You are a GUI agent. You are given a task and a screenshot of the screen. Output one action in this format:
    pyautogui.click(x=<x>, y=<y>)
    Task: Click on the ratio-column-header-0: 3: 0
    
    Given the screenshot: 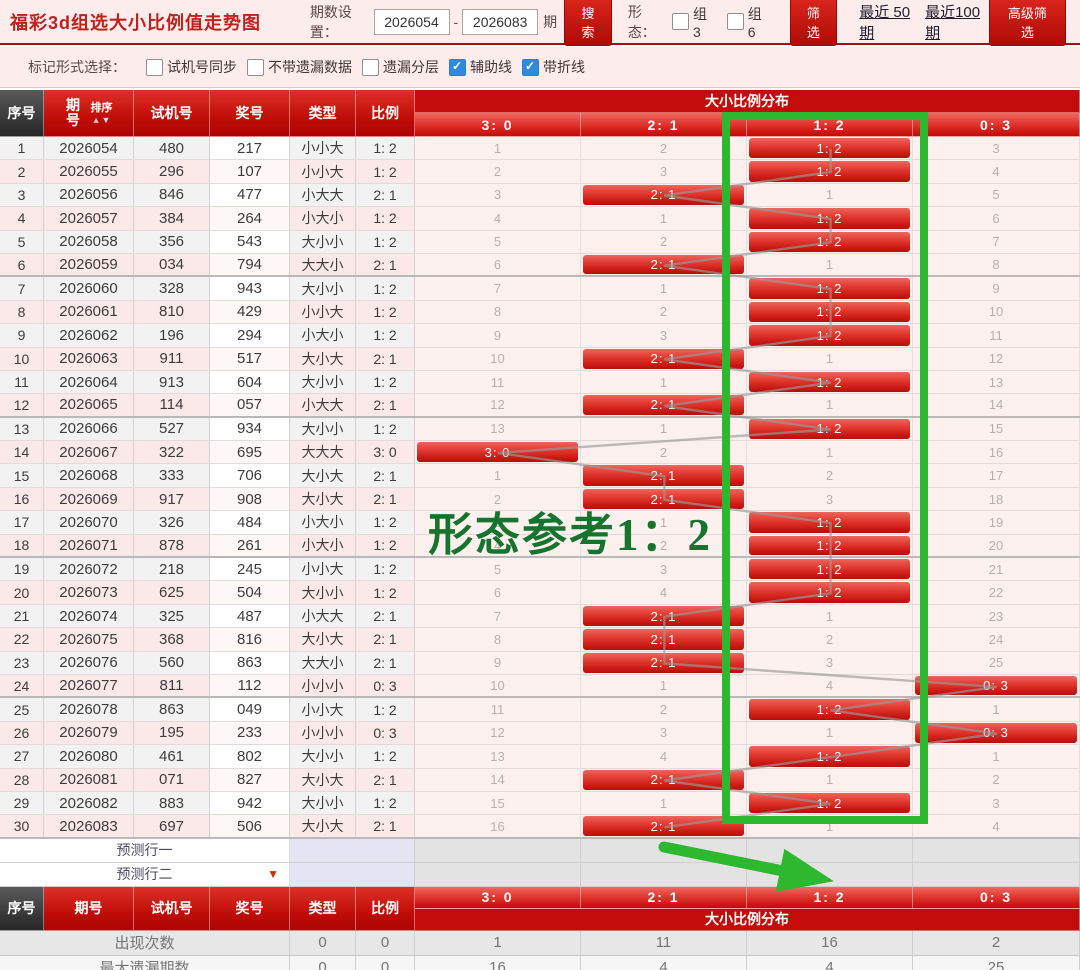 What is the action you would take?
    pyautogui.click(x=498, y=125)
    